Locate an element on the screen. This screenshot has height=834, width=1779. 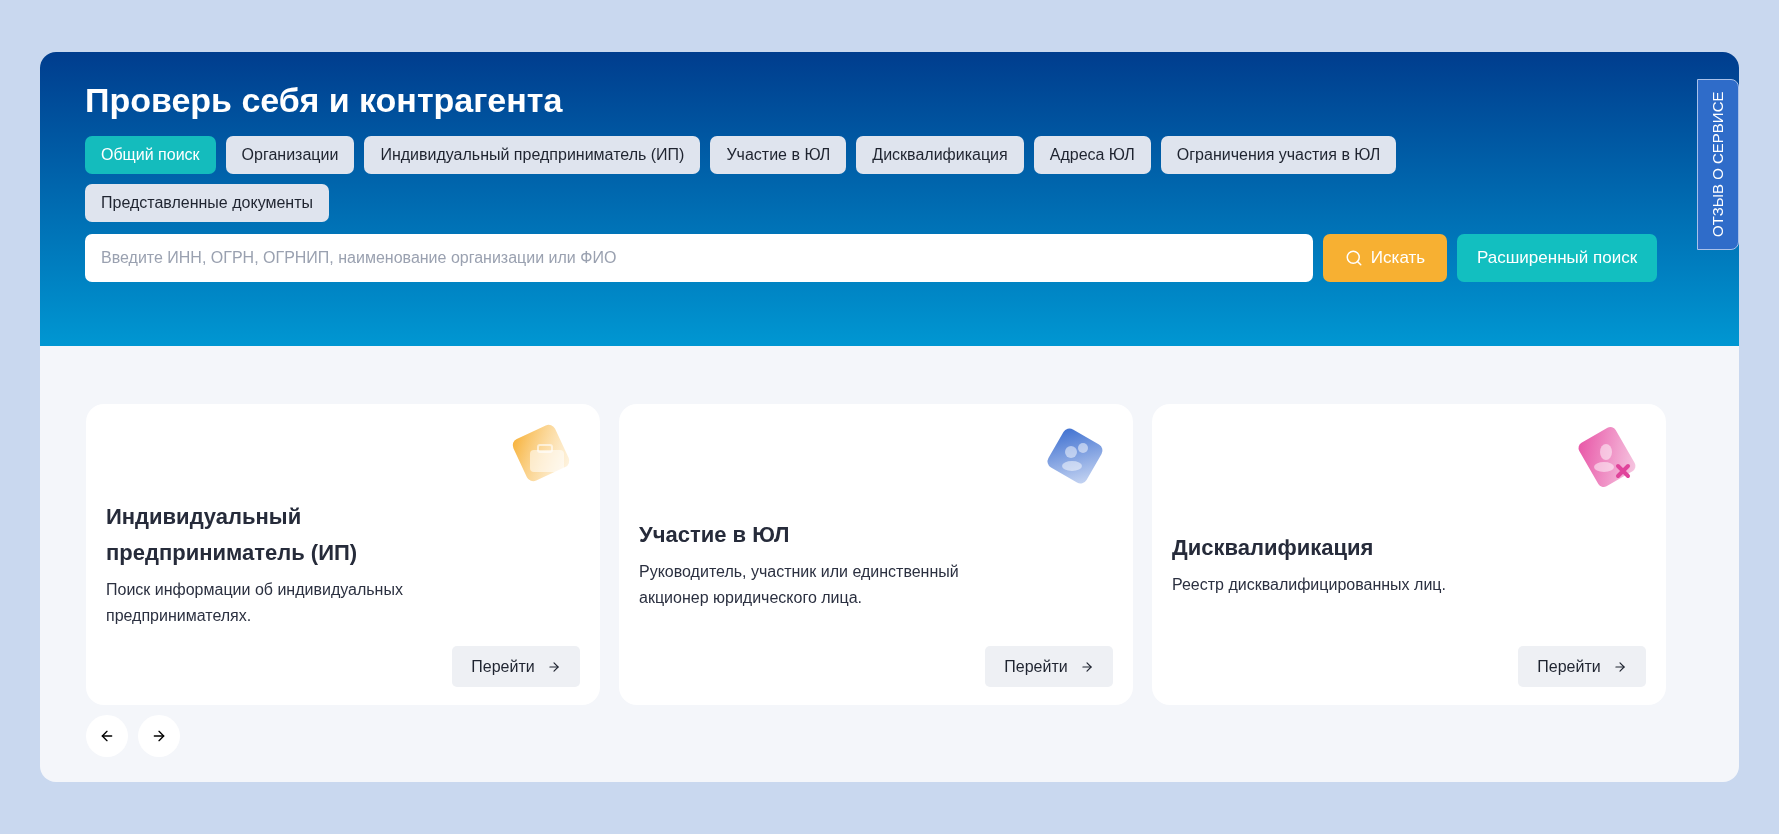
card-title: Участие в ЮЛ is located at coordinates (715, 535).